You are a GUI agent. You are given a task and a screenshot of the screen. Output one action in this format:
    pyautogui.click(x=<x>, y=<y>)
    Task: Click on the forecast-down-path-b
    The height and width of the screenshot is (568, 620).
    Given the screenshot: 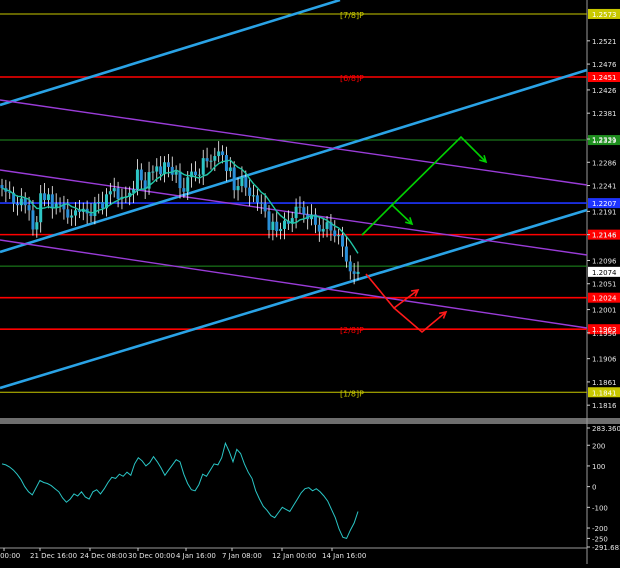 What is the action you would take?
    pyautogui.click(x=420, y=320)
    